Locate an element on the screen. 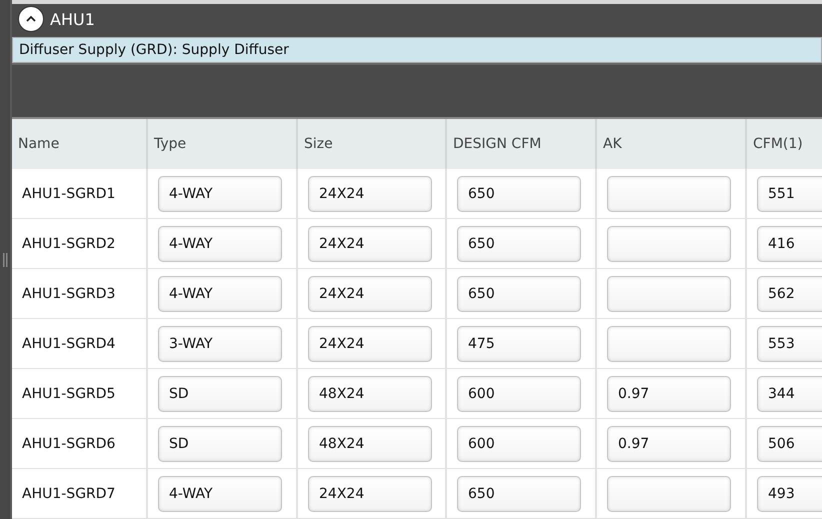 The height and width of the screenshot is (519, 822). input-field: 553 is located at coordinates (789, 344).